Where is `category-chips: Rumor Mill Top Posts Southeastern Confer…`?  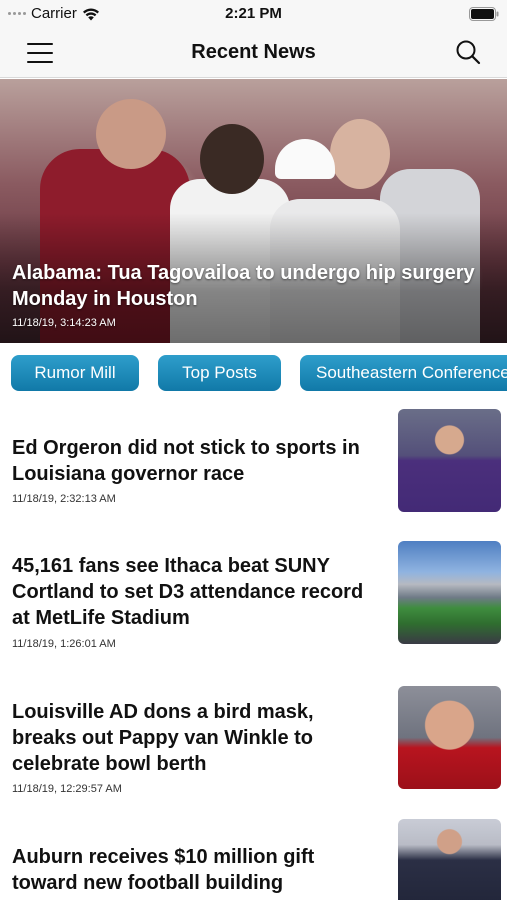
category-chips: Rumor Mill Top Posts Southeastern Confer… is located at coordinates (253, 373).